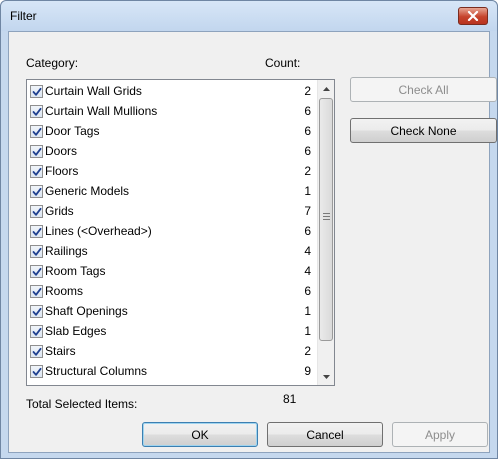 The image size is (498, 459). Describe the element at coordinates (76, 331) in the screenshot. I see `item-label: Slab Edges` at that location.